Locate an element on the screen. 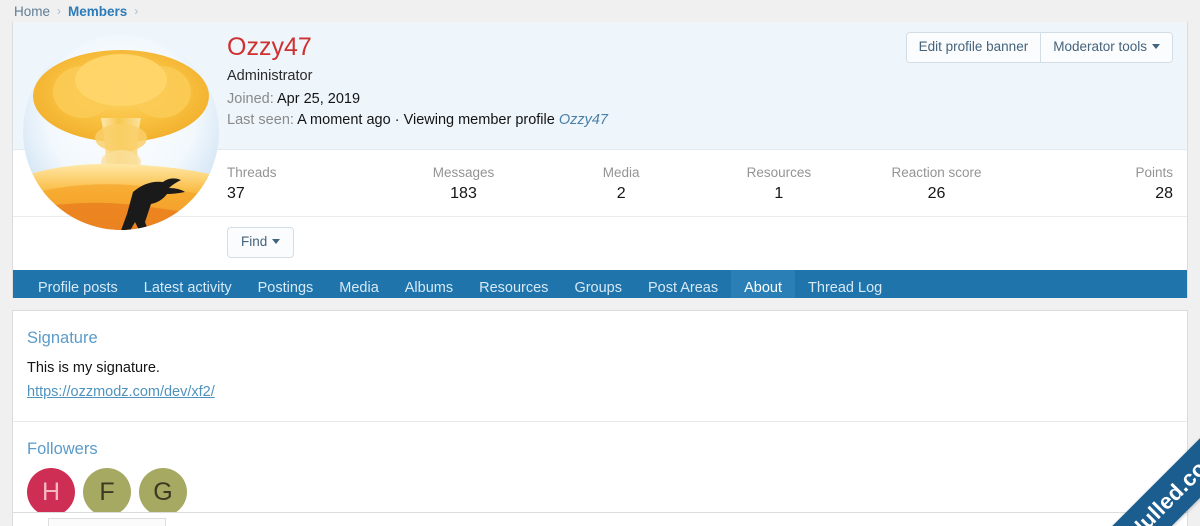  stat-points: Points 28 is located at coordinates (1094, 184).